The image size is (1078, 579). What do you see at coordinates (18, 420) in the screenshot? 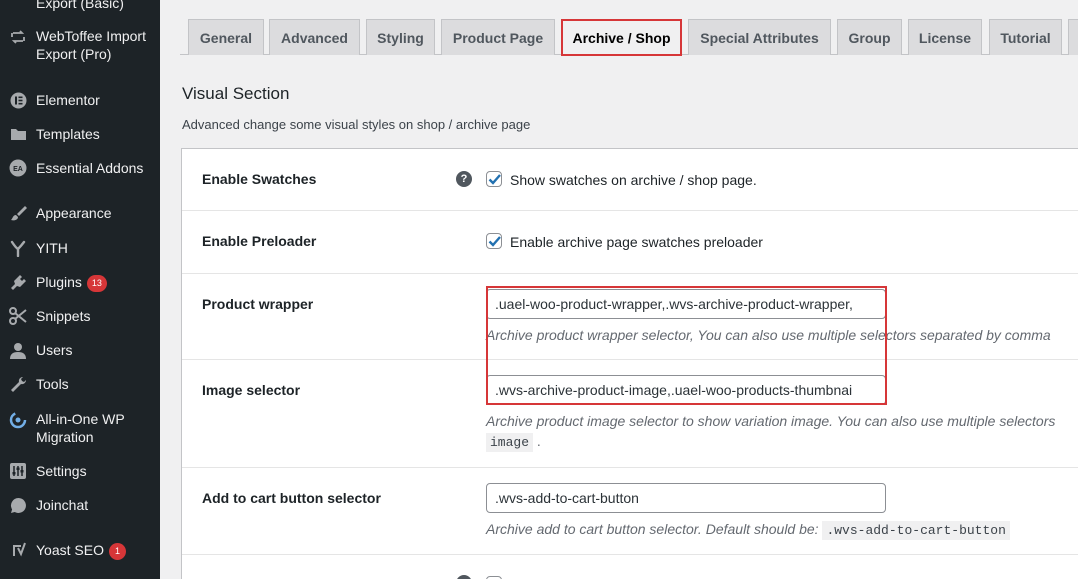
I see `migration-icon` at bounding box center [18, 420].